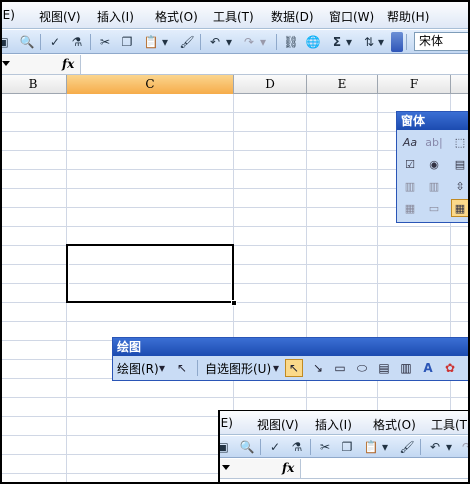 This screenshot has width=470, height=484. What do you see at coordinates (433, 121) in the screenshot?
I see `forms-toolbar-title: 窗体` at bounding box center [433, 121].